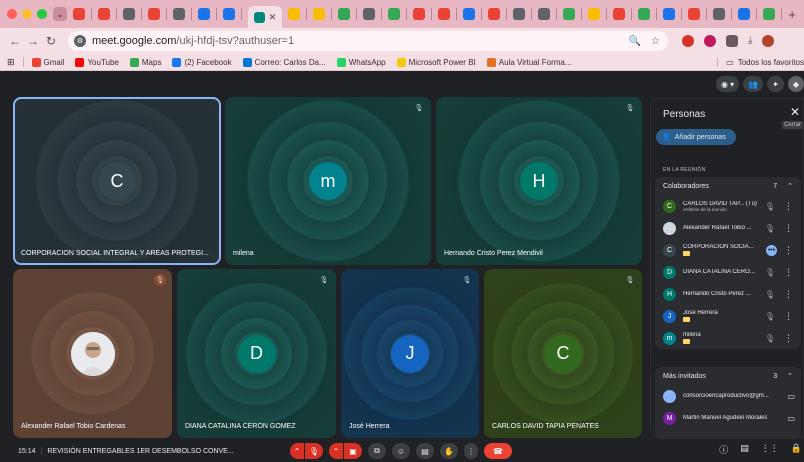  What do you see at coordinates (410, 353) in the screenshot?
I see `participant-tile: J 🎙 José Herrera` at bounding box center [410, 353].